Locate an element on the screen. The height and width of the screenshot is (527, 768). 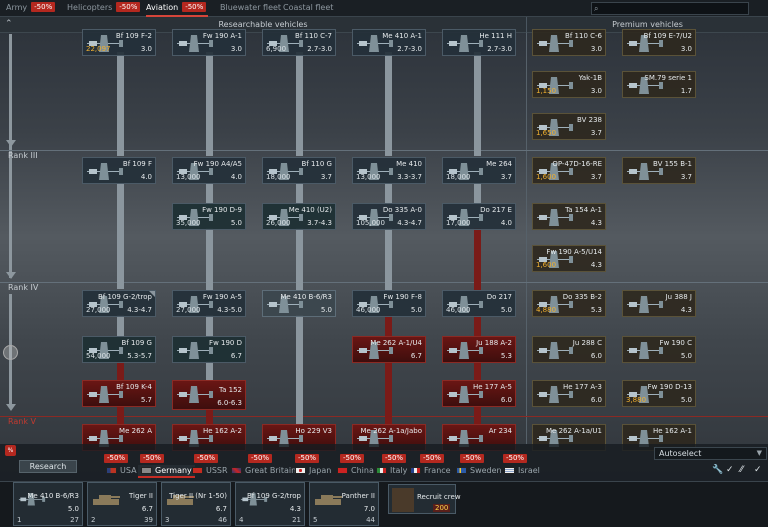
search-icon: ⌕ is located at coordinates (596, 8).